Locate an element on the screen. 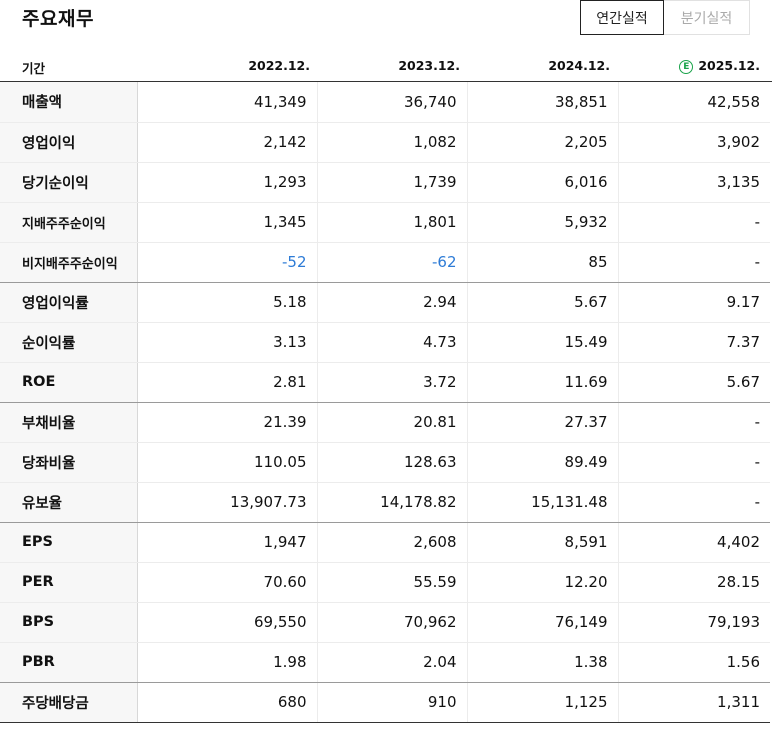 The height and width of the screenshot is (732, 772). header-period-2022: 2022.12. is located at coordinates (279, 65).